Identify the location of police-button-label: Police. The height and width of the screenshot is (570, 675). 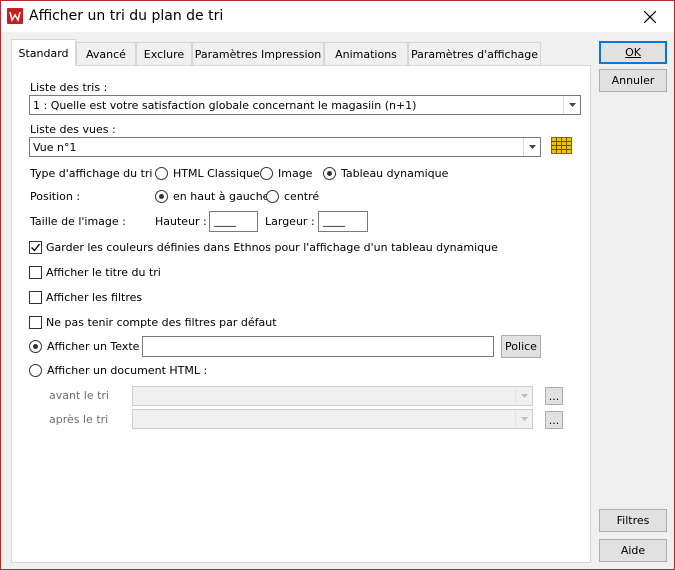
(521, 346).